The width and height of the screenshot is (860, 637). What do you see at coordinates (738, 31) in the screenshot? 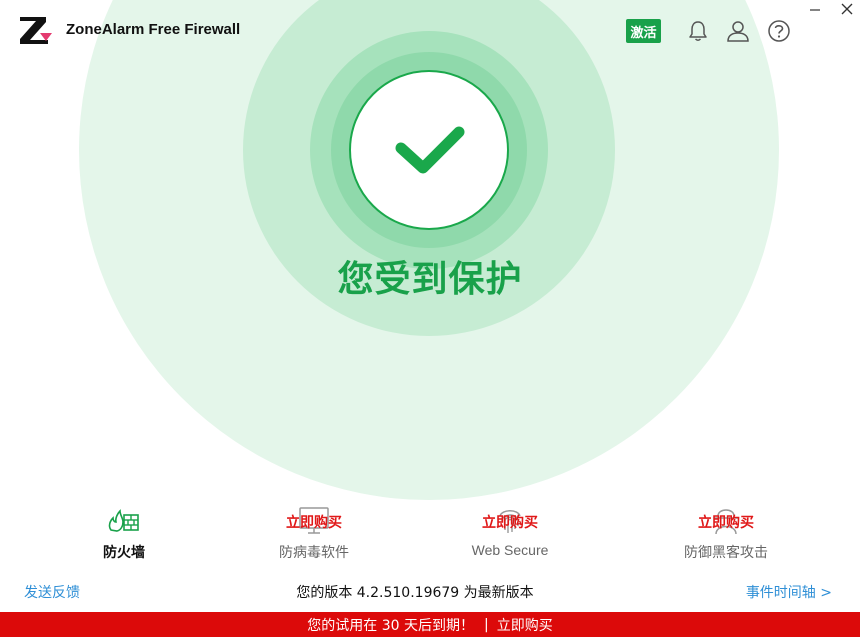
I see `user-icon` at bounding box center [738, 31].